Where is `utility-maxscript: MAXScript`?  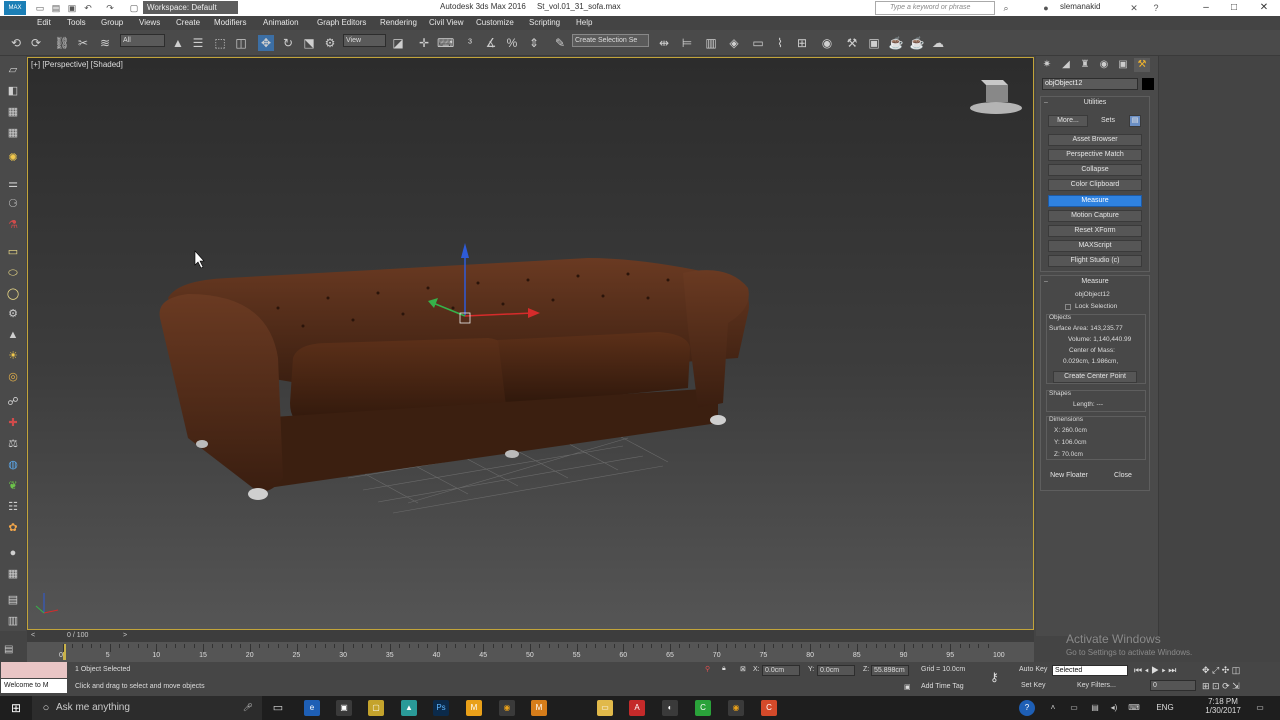 utility-maxscript: MAXScript is located at coordinates (1095, 246).